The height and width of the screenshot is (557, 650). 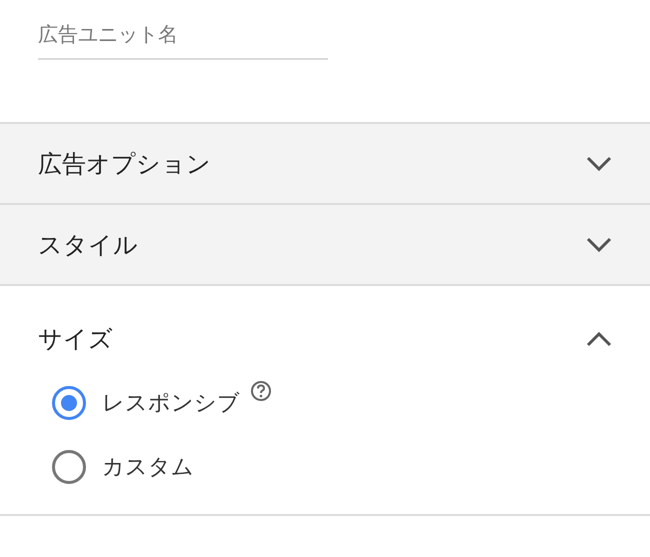 I want to click on section-header: スタイル, so click(x=325, y=244).